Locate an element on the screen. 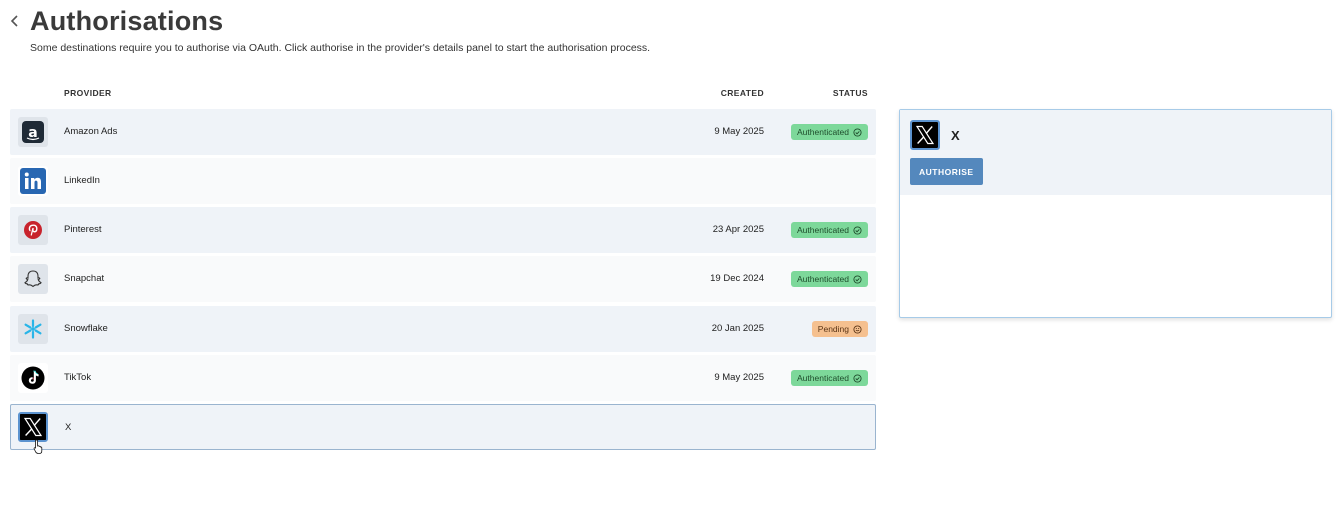 The height and width of the screenshot is (510, 1340). table-row-snowflake: Snowflake 20 Jan 2025 Pending is located at coordinates (443, 329).